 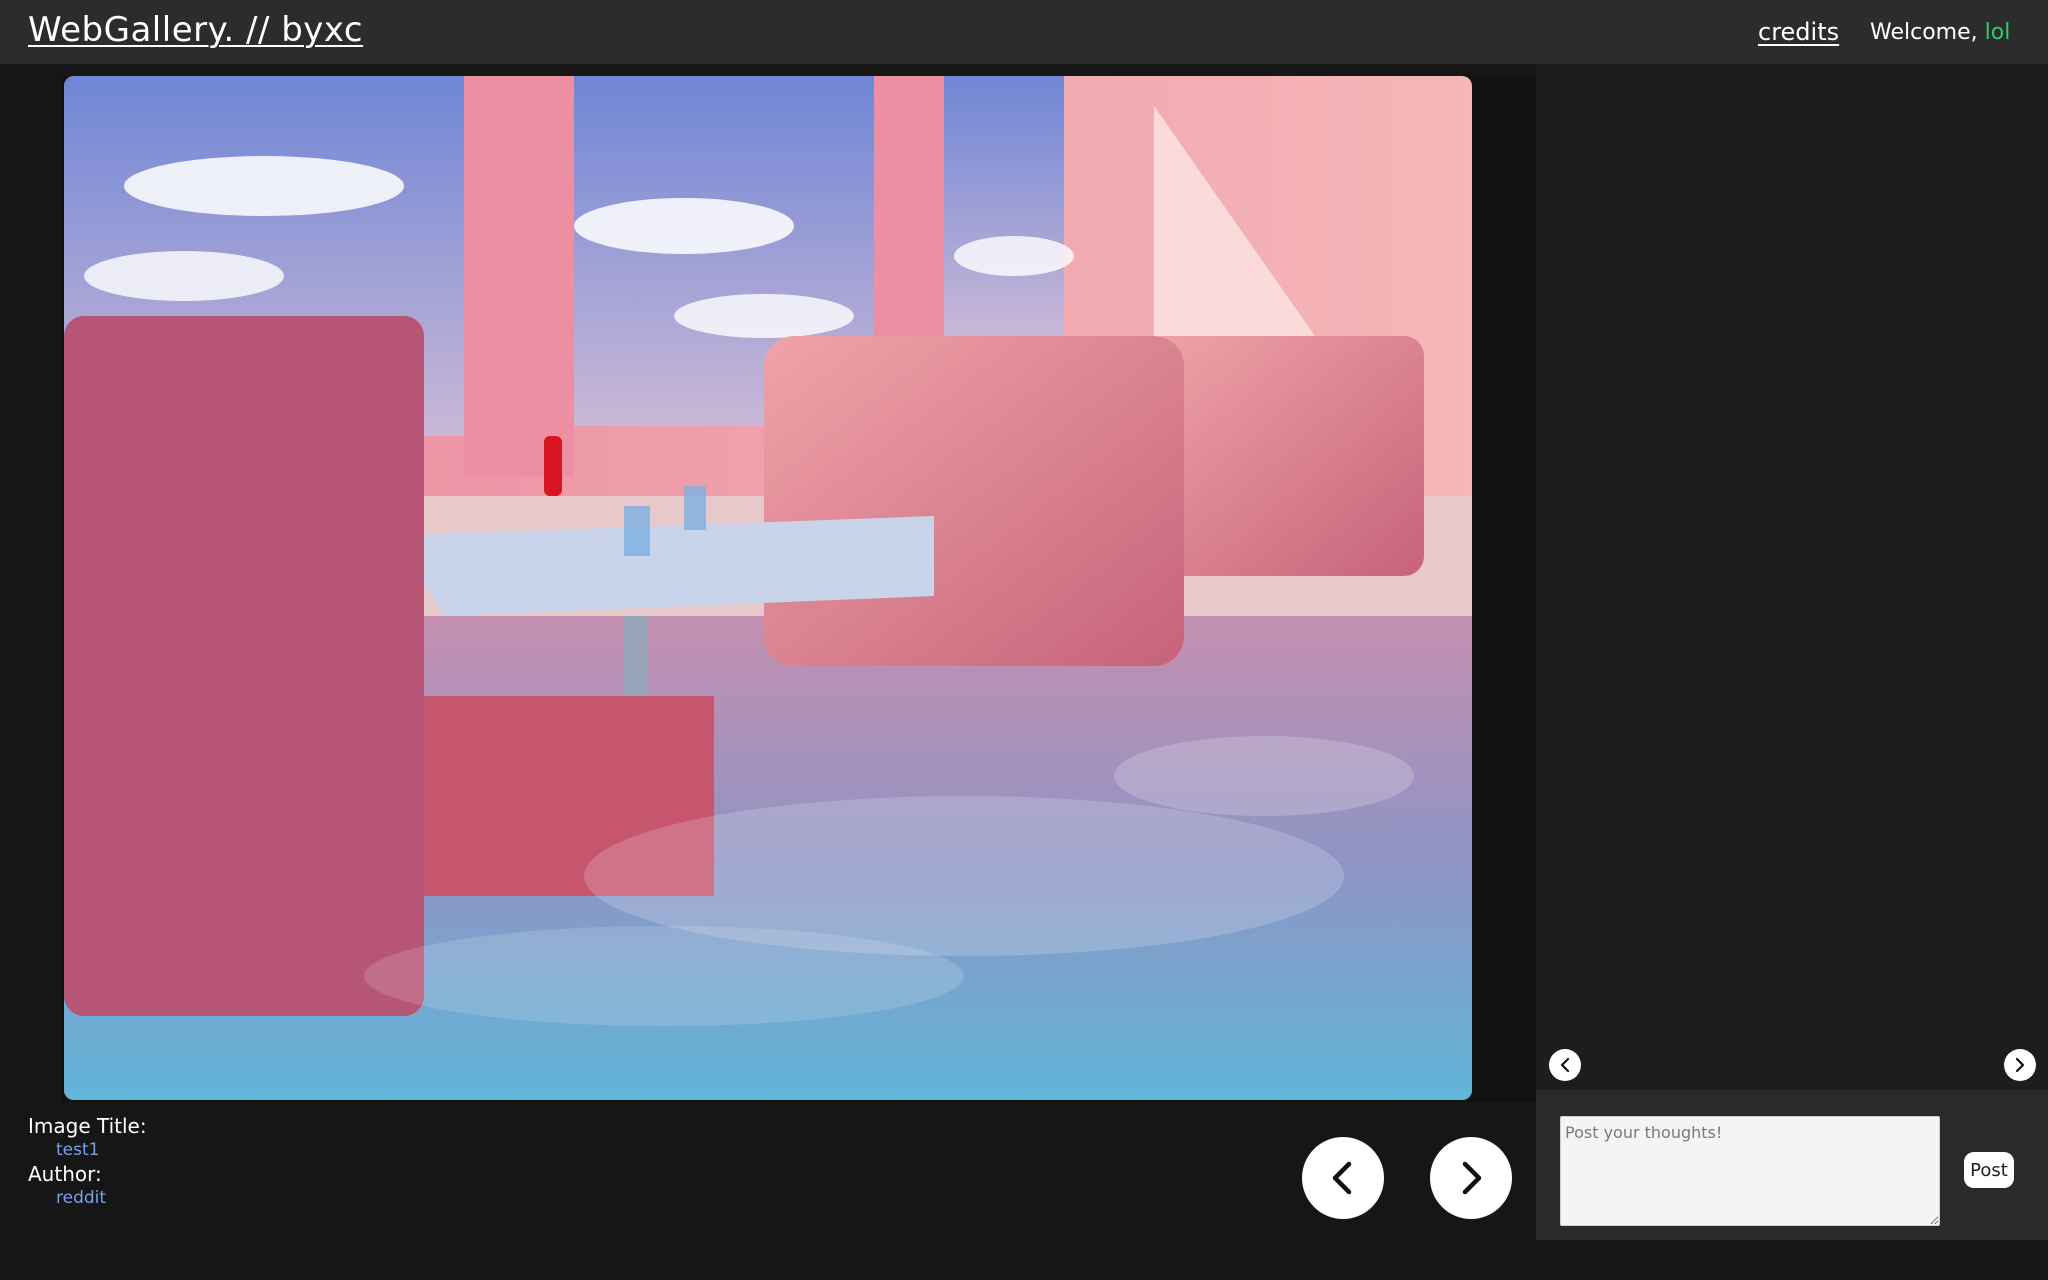 I want to click on image-metadata: Image Title: test1 Author: reddit, so click(x=87, y=1162).